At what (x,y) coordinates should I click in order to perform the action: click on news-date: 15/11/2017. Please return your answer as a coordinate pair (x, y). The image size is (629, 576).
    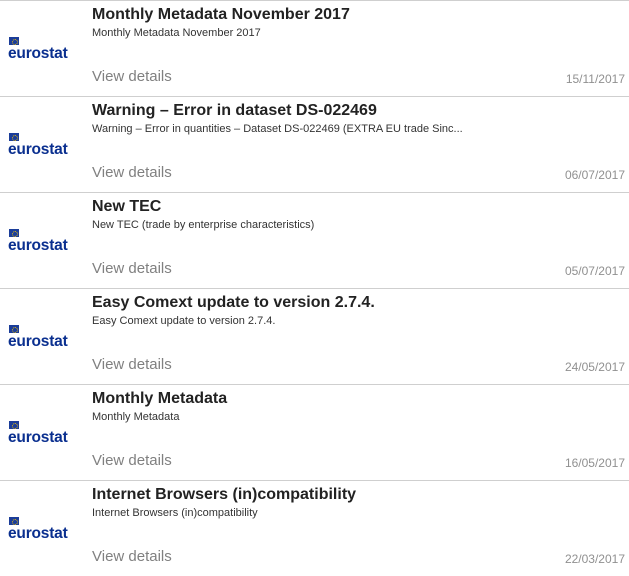
    Looking at the image, I should click on (595, 79).